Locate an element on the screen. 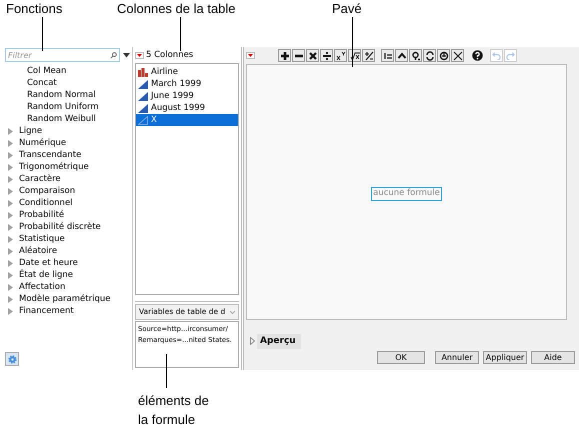 Image resolution: width=579 pixels, height=440 pixels. function-item: Comparaison is located at coordinates (47, 191).